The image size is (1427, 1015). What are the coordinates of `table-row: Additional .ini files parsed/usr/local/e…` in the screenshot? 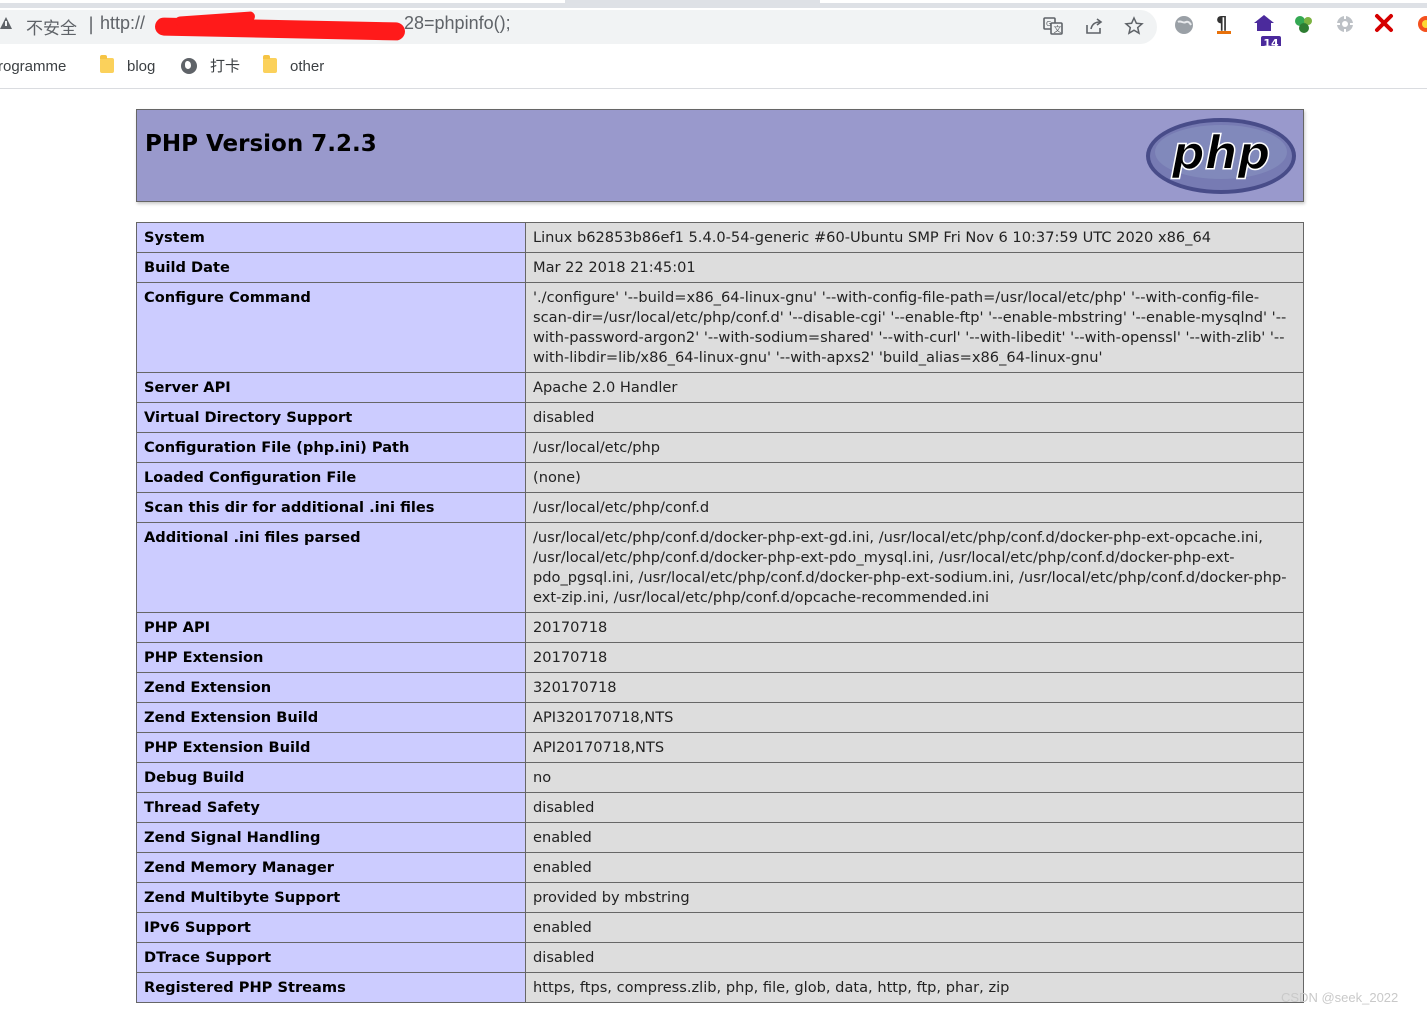 It's located at (720, 567).